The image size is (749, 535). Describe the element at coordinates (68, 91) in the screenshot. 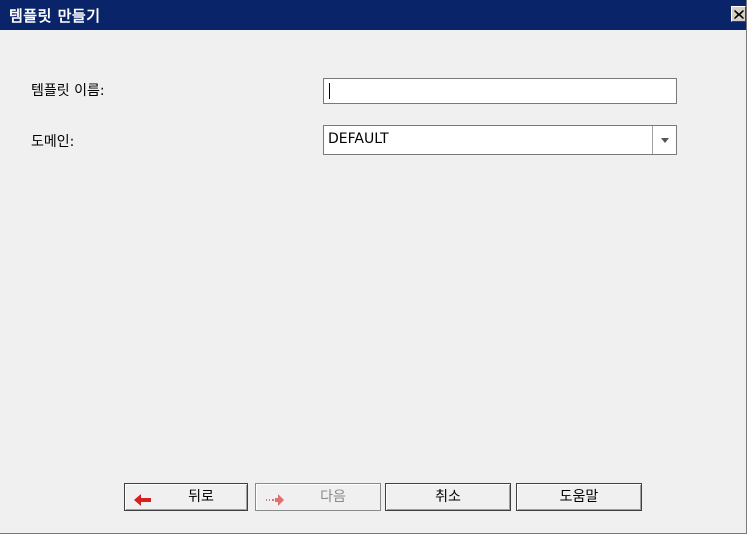

I see `template-name-label: 템플릿 이름:` at that location.